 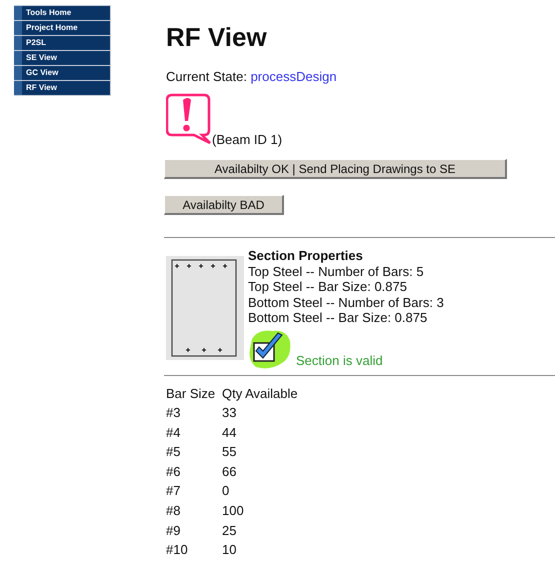 I want to click on page-title: RF View, so click(x=216, y=37).